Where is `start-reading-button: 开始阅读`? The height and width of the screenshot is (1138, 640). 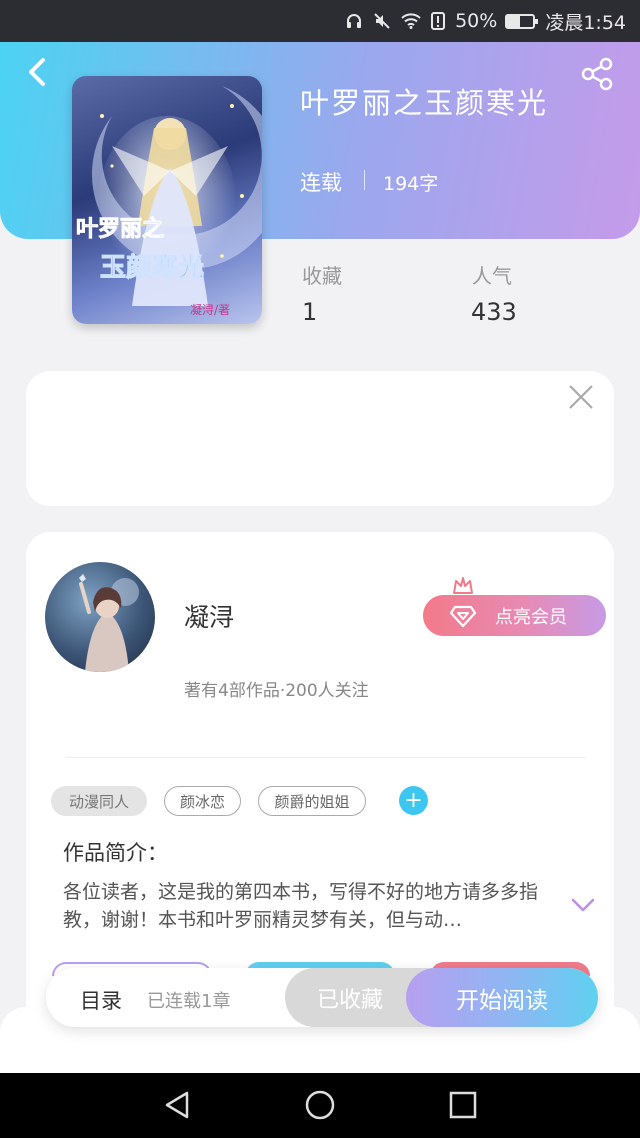
start-reading-button: 开始阅读 is located at coordinates (502, 997).